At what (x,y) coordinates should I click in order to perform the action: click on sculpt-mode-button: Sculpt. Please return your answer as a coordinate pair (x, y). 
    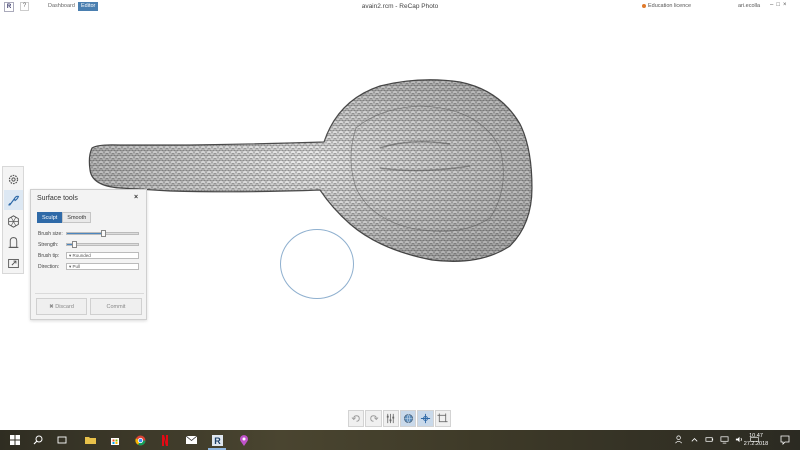
    Looking at the image, I should click on (50, 217).